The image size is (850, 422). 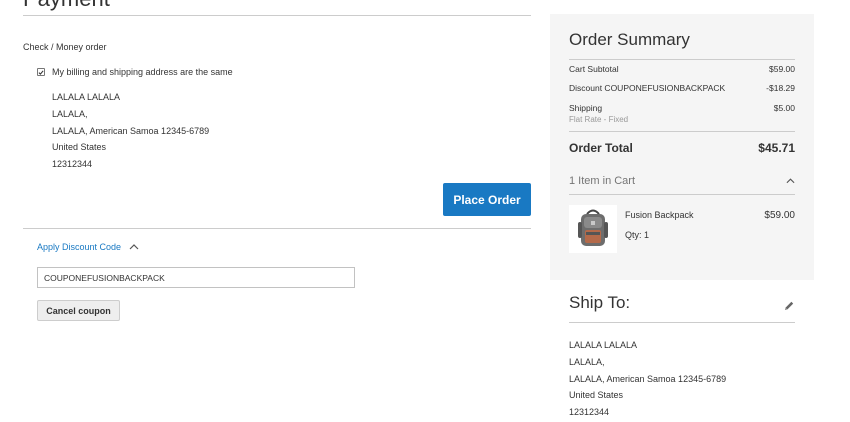 What do you see at coordinates (196, 277) in the screenshot?
I see `discount-code-input` at bounding box center [196, 277].